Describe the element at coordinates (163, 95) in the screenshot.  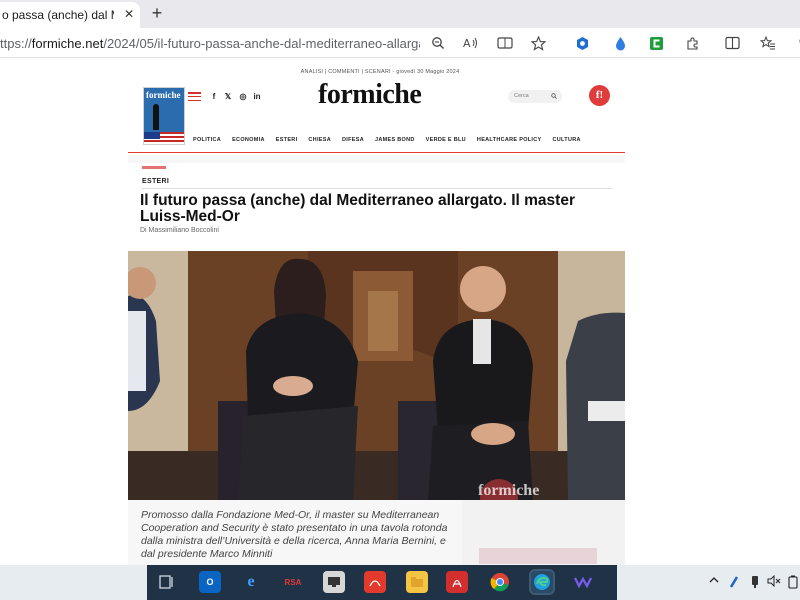
I see `cover-title: formiche` at that location.